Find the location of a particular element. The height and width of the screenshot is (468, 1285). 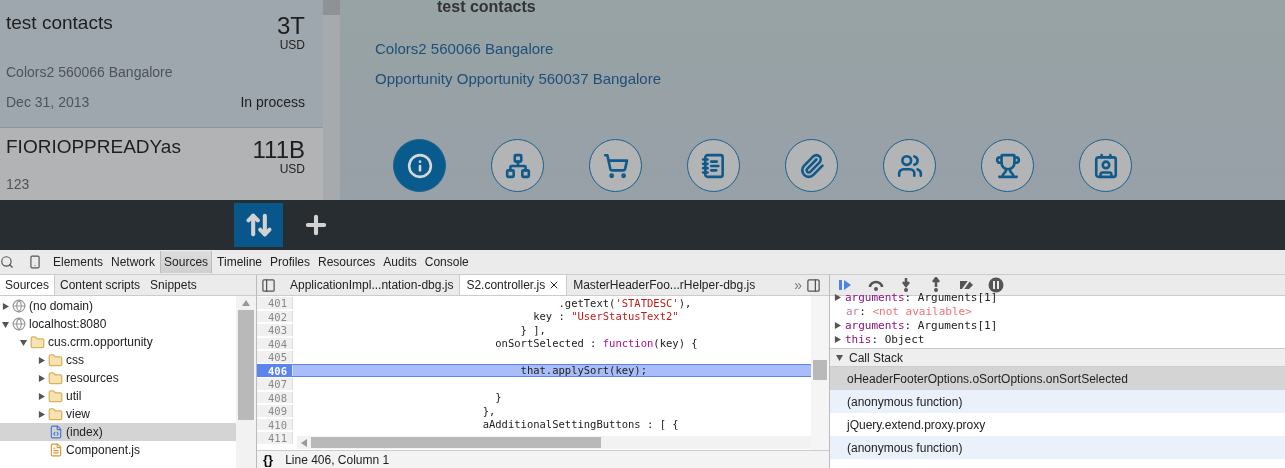

panel-tab: Profiles is located at coordinates (290, 262).